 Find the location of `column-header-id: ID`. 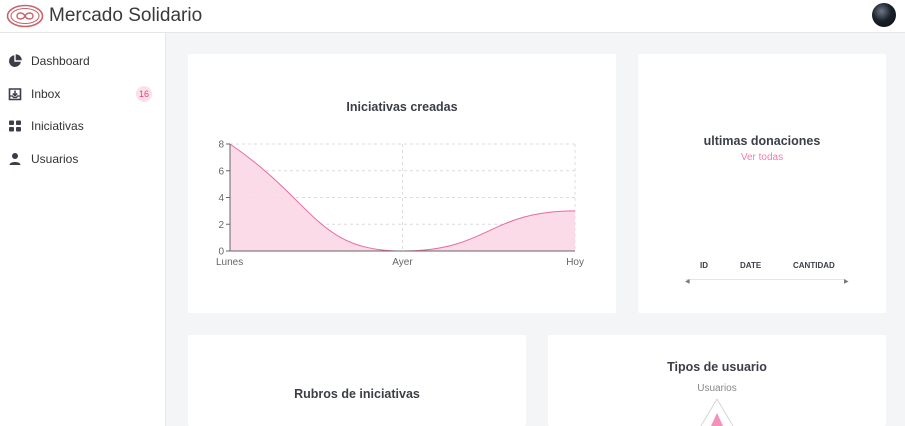

column-header-id: ID is located at coordinates (704, 265).